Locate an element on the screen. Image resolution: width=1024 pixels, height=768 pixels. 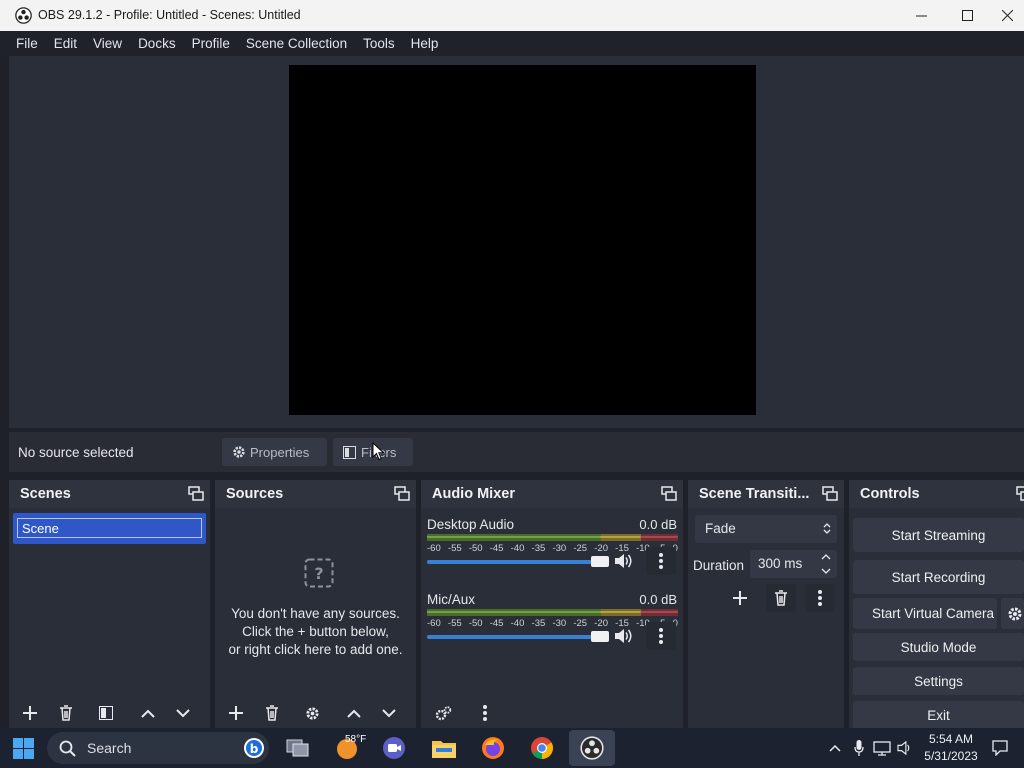
exit-button: Exit is located at coordinates (938, 715).